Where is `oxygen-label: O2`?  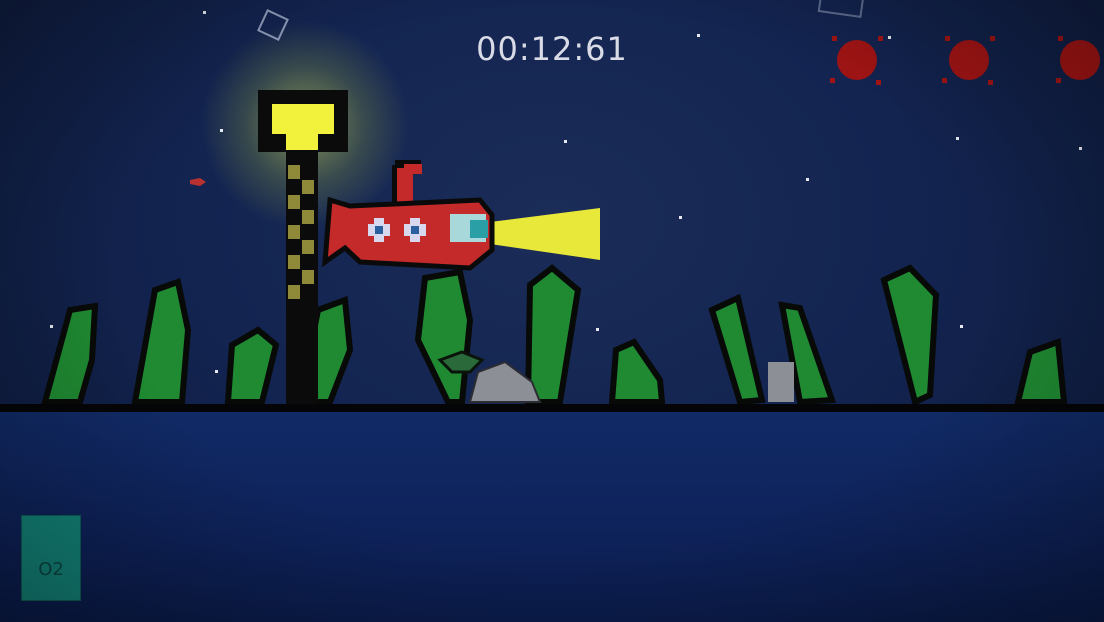 oxygen-label: O2 is located at coordinates (51, 569).